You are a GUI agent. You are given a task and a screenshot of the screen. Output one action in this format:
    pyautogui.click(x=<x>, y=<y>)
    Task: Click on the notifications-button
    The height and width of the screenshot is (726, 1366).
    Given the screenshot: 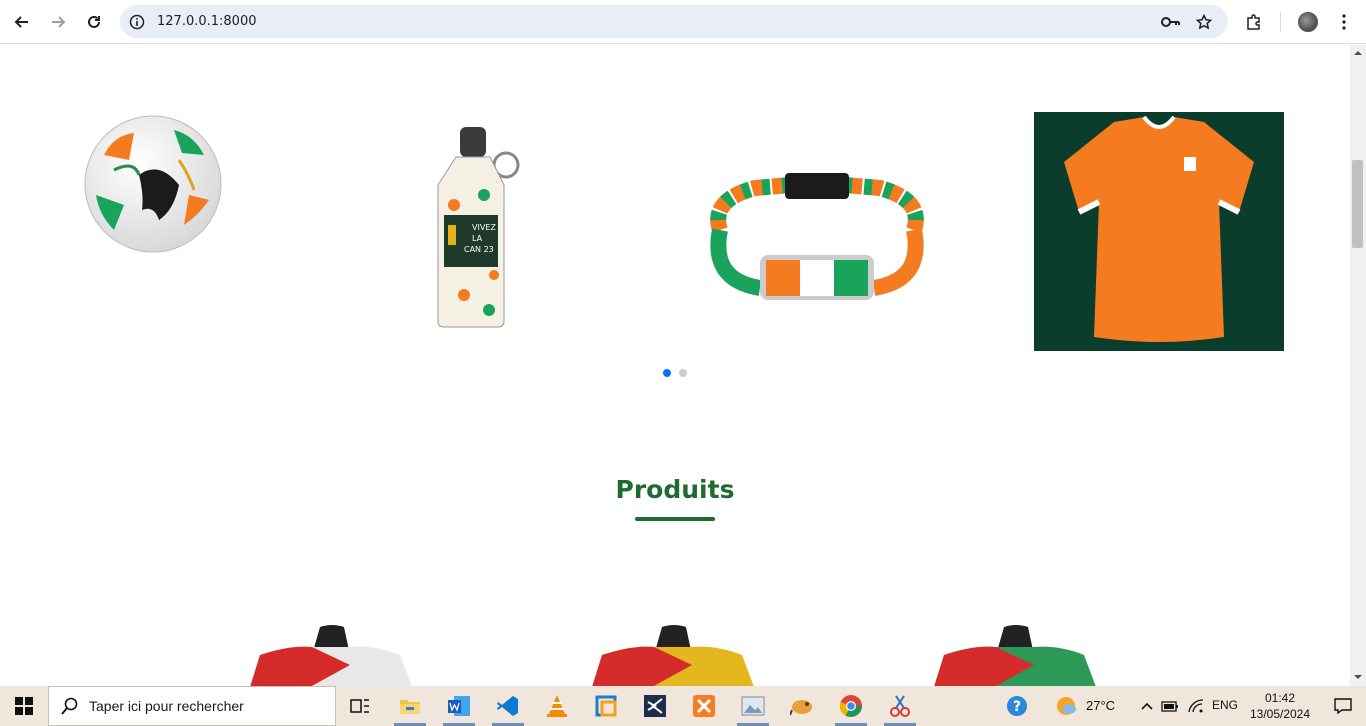 What is the action you would take?
    pyautogui.click(x=1343, y=706)
    